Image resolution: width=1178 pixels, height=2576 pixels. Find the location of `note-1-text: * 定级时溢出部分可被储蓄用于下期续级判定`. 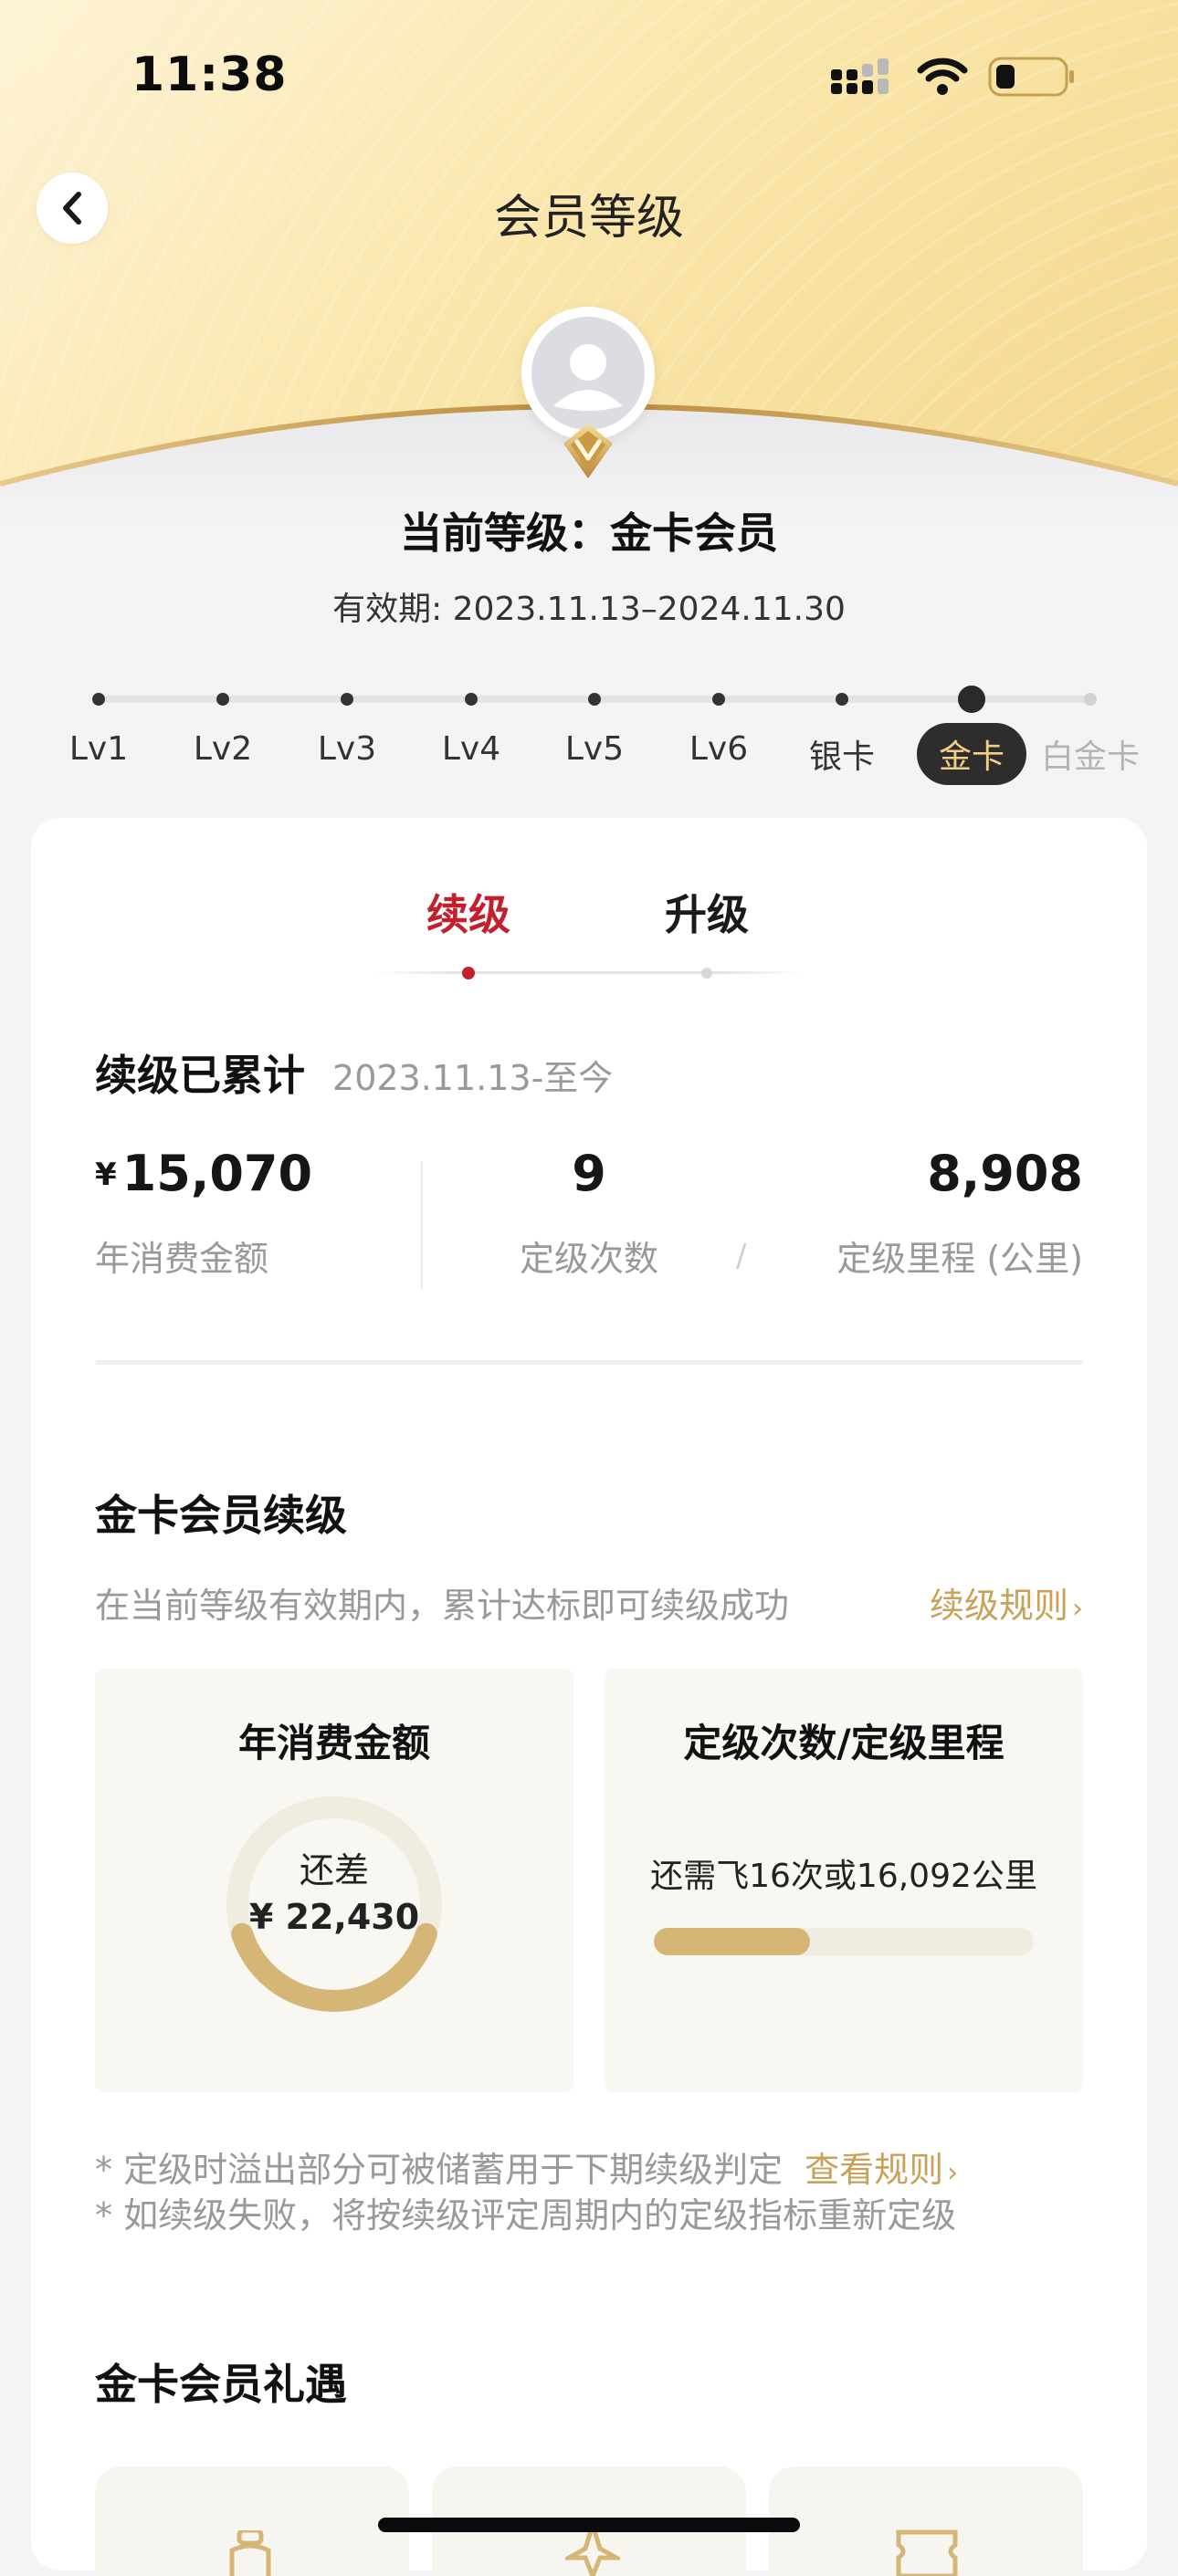

note-1-text: * 定级时溢出部分可被储蓄用于下期续级判定 is located at coordinates (439, 2170).